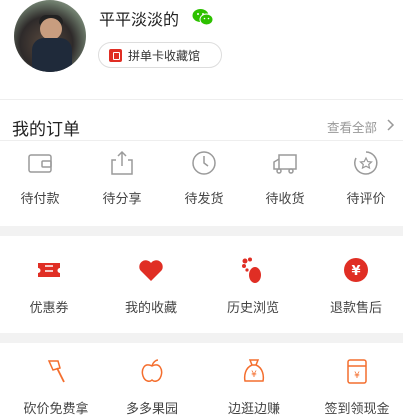  What do you see at coordinates (204, 199) in the screenshot?
I see `order-status-label: 待发货` at bounding box center [204, 199].